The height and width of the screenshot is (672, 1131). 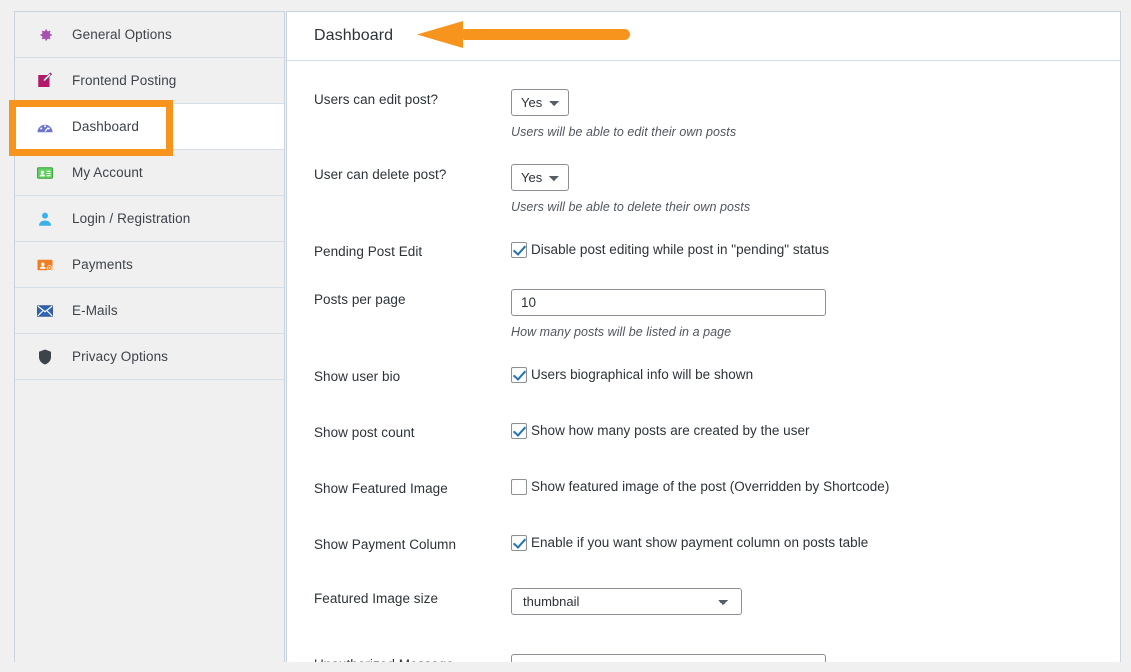 I want to click on row-label: Users can edit post?, so click(x=376, y=99).